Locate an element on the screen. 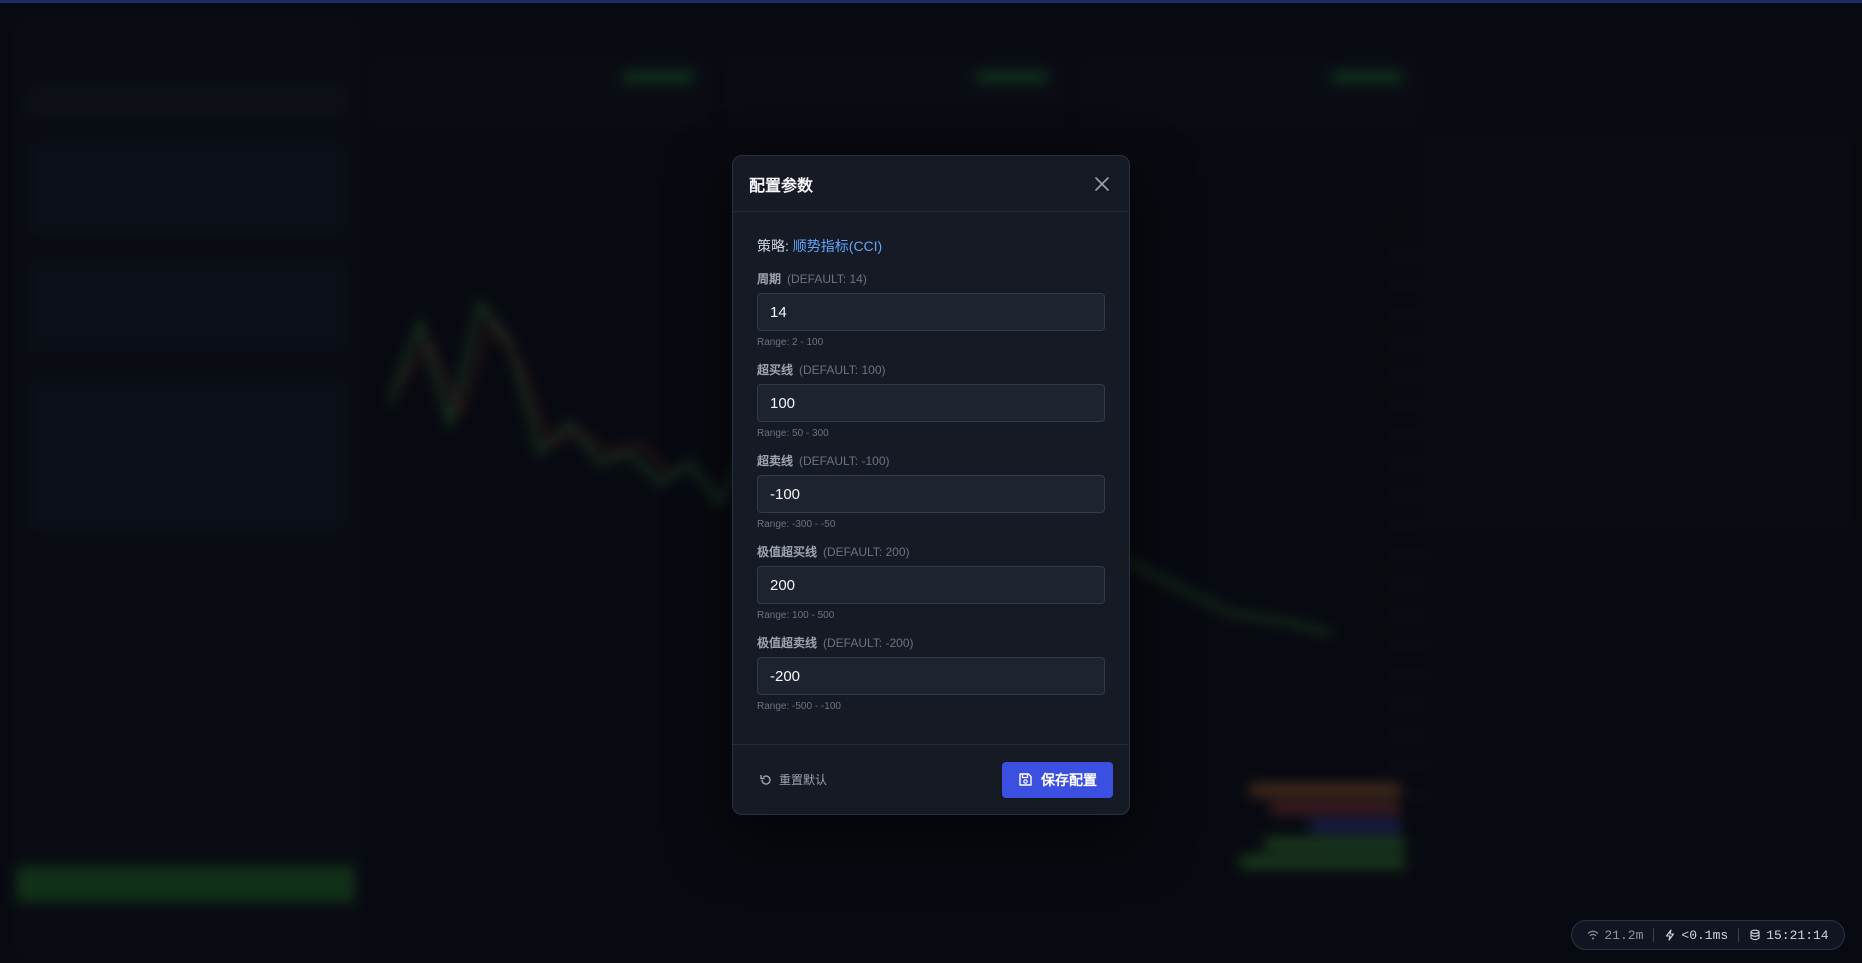  field-extreme-overbought: 极值超买线 (DEFAULT: 200) Range: 100 - 500 is located at coordinates (931, 582).